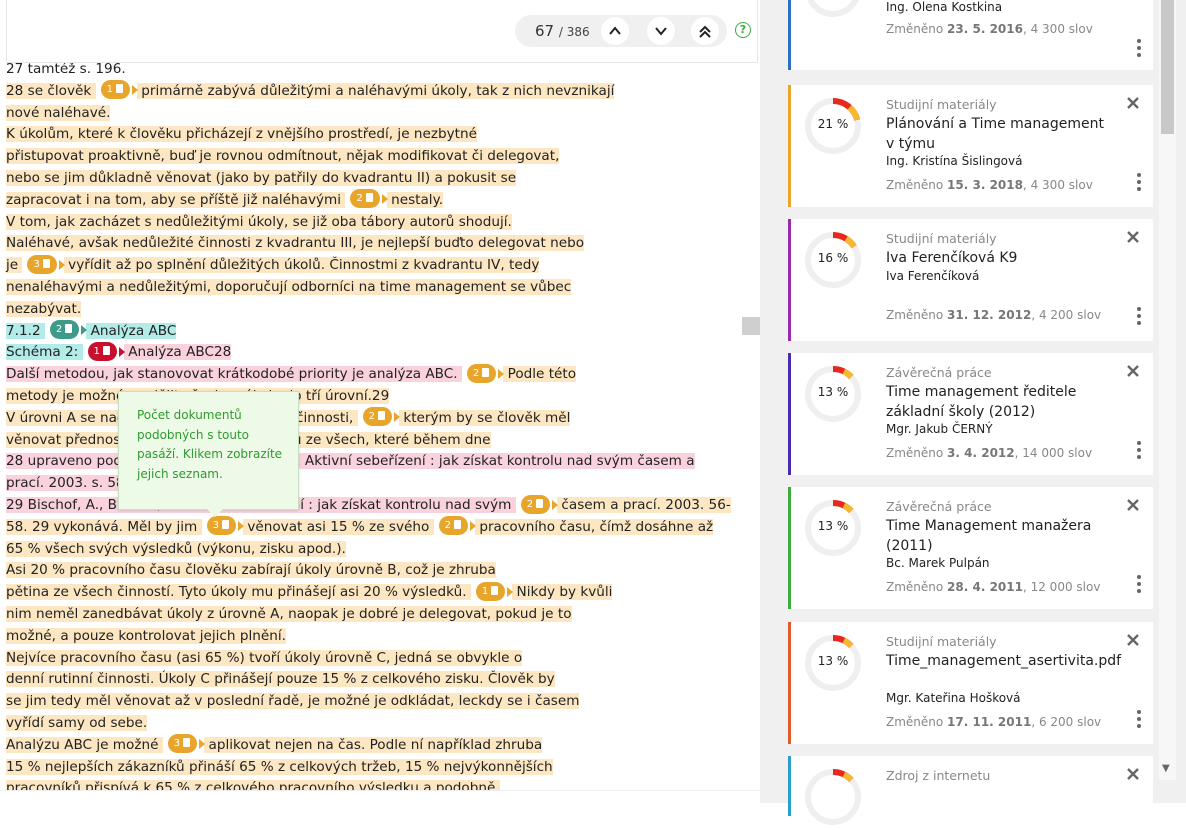 This screenshot has height=830, width=1186. Describe the element at coordinates (939, 429) in the screenshot. I see `document-author: Mgr. Jakub ČERNÝ` at that location.